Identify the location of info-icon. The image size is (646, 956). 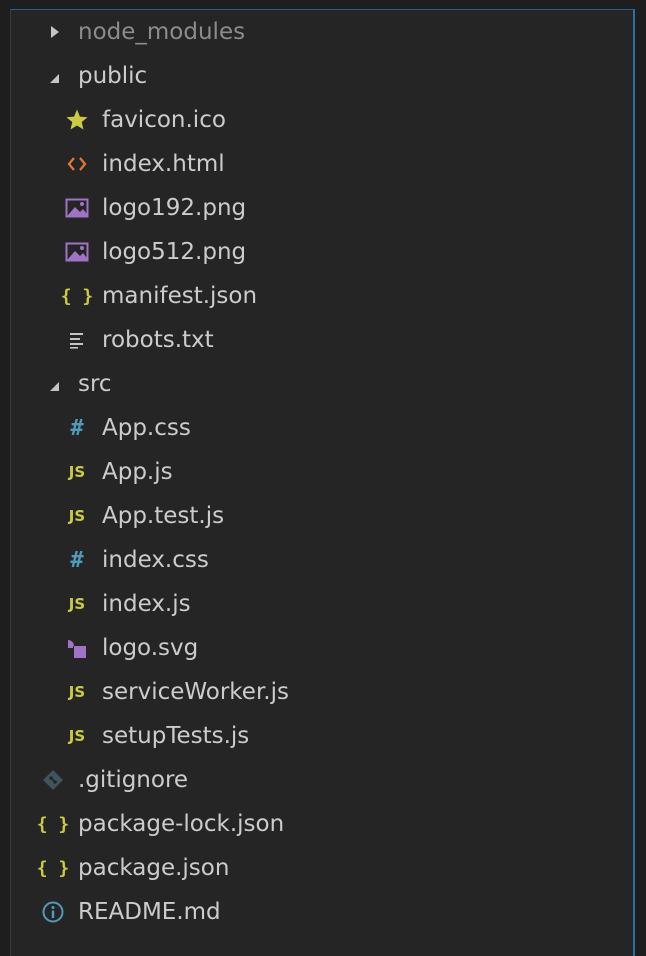
(53, 912).